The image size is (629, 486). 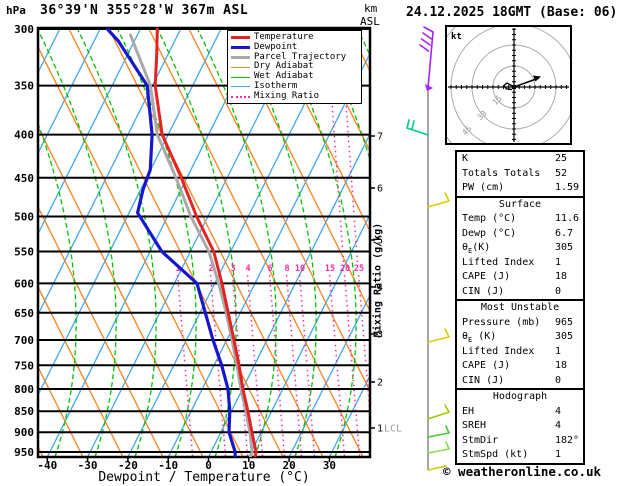 What do you see at coordinates (380, 189) in the screenshot?
I see `km-tick-label: 6` at bounding box center [380, 189].